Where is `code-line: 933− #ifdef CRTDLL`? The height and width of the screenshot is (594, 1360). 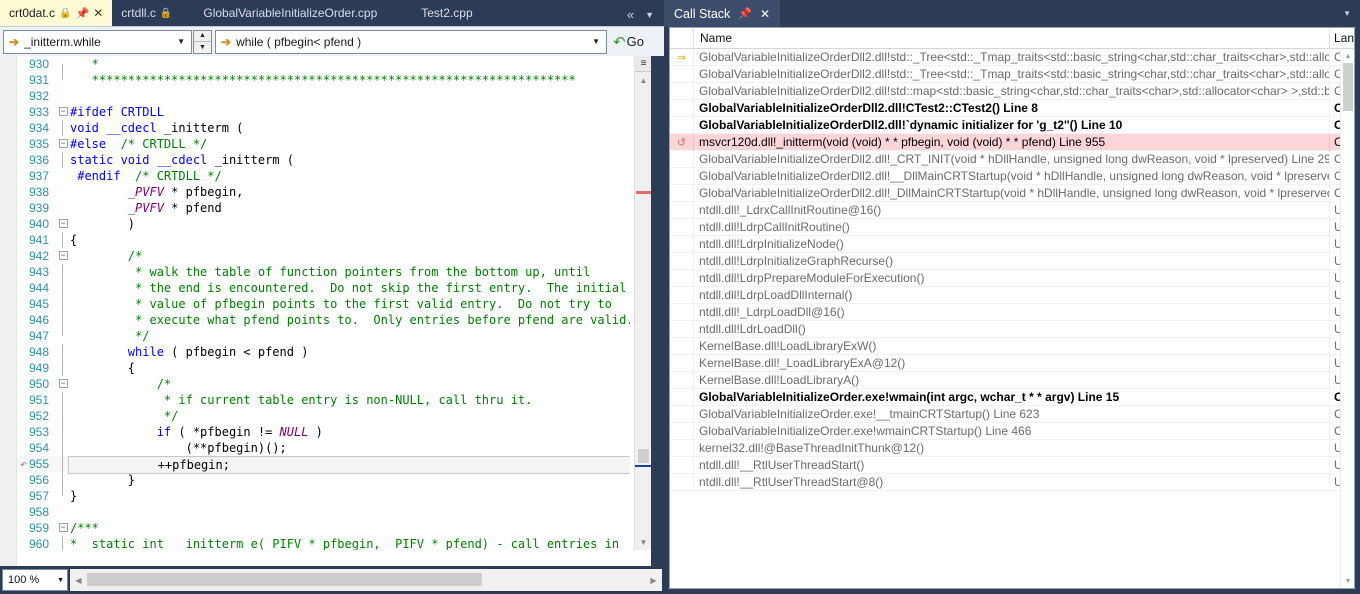 code-line: 933− #ifdef CRTDLL is located at coordinates (323, 112).